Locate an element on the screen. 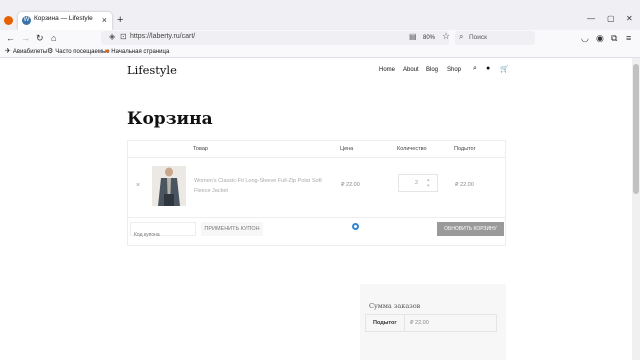 The width and height of the screenshot is (640, 360). shield-icon: ◈ is located at coordinates (112, 36).